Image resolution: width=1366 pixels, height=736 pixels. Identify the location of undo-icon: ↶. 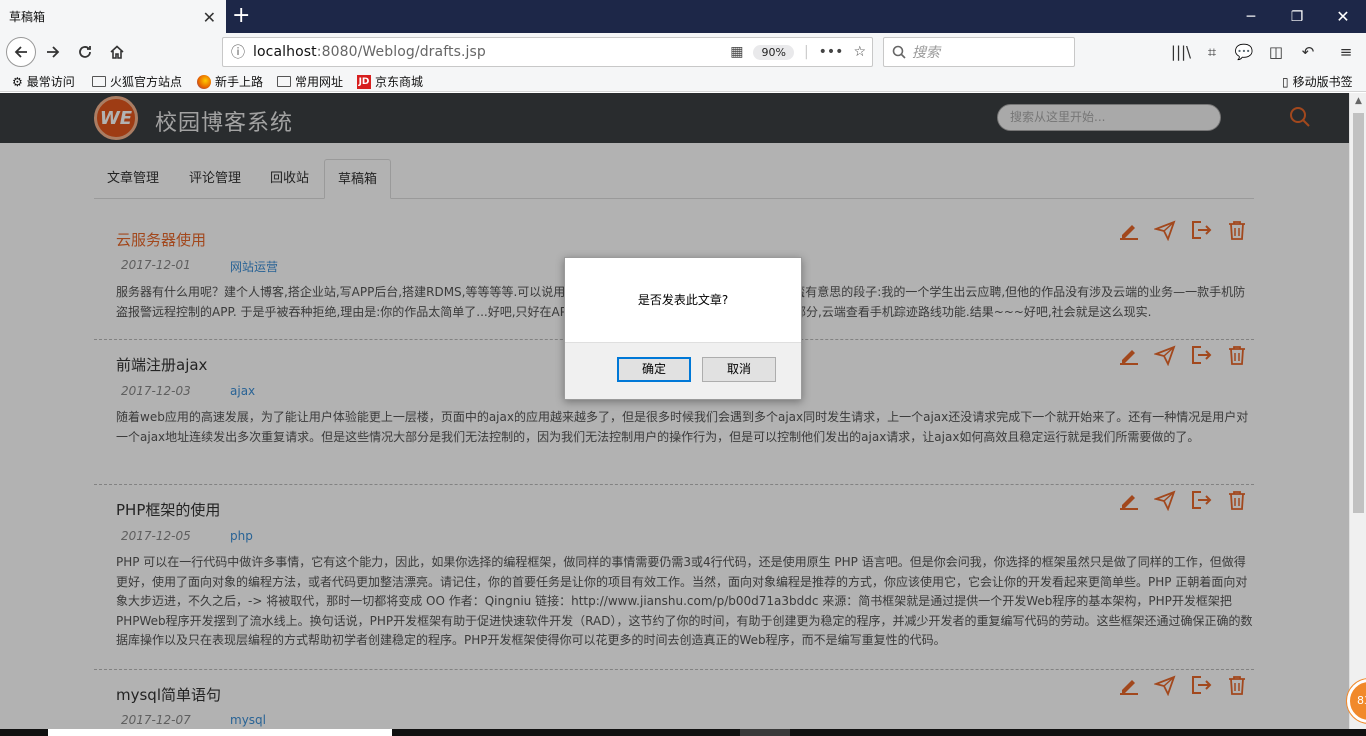
(1308, 52).